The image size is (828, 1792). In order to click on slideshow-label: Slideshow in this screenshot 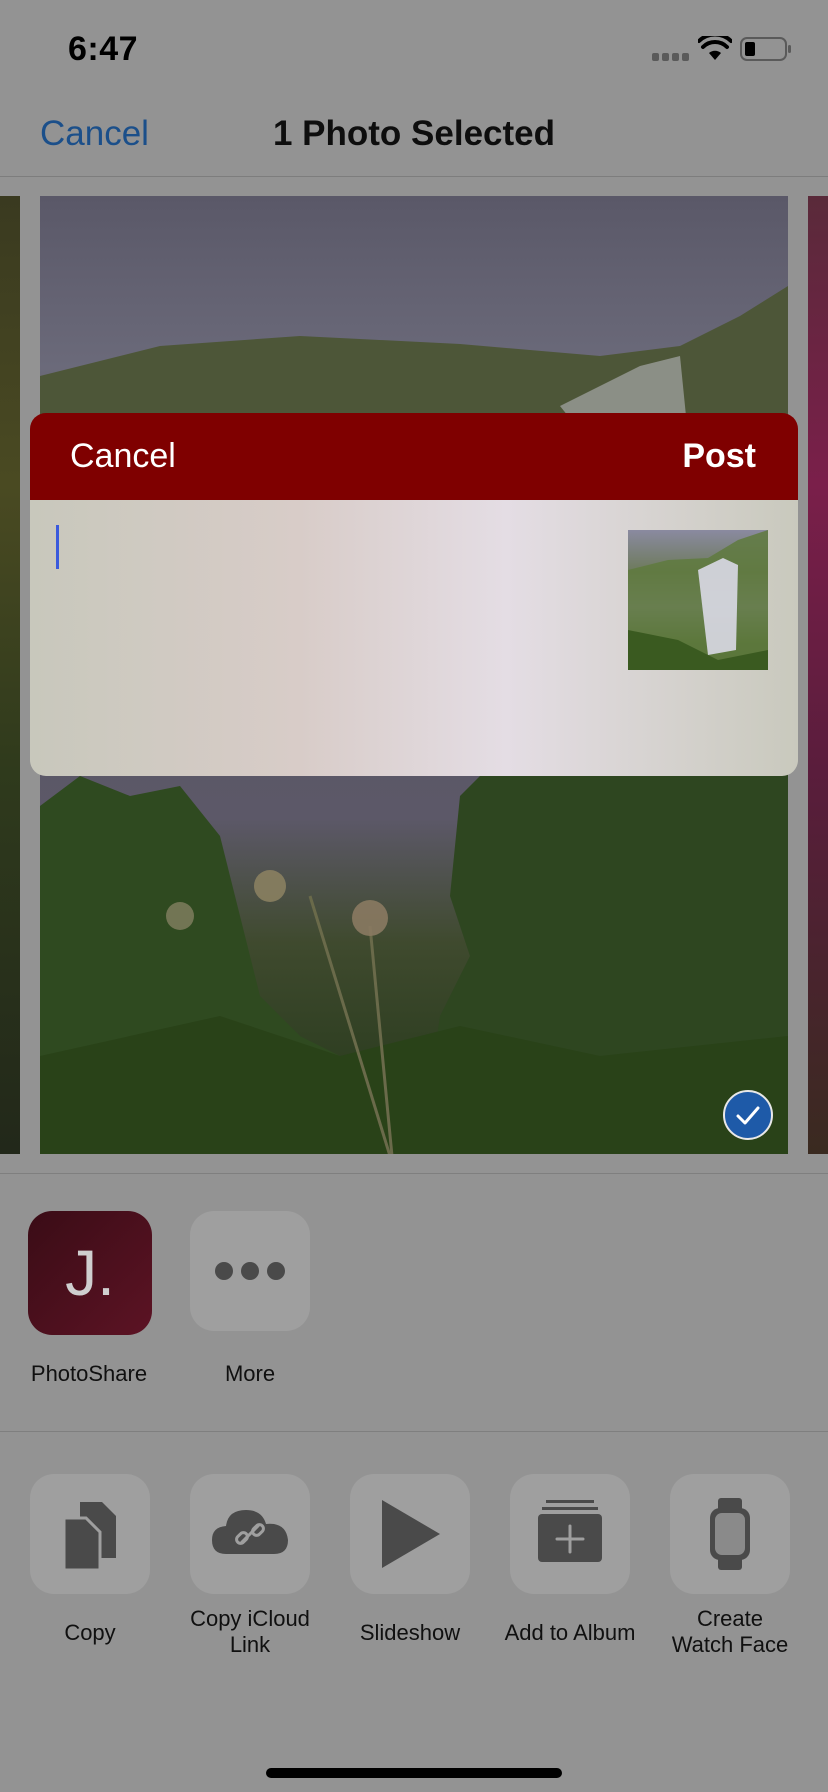, I will do `click(410, 1632)`.